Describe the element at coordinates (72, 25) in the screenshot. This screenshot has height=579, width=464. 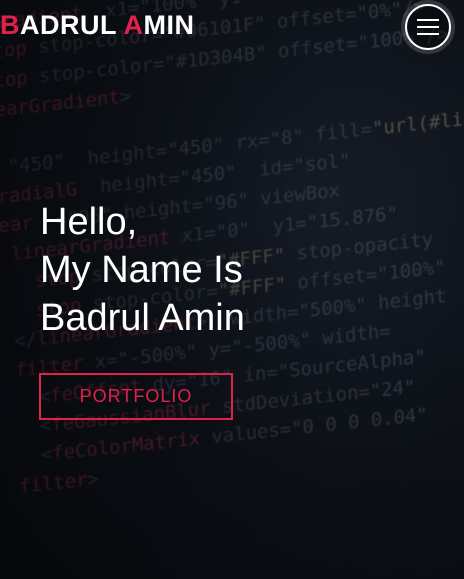
I see `brand-text-adrul: ADRUL` at that location.